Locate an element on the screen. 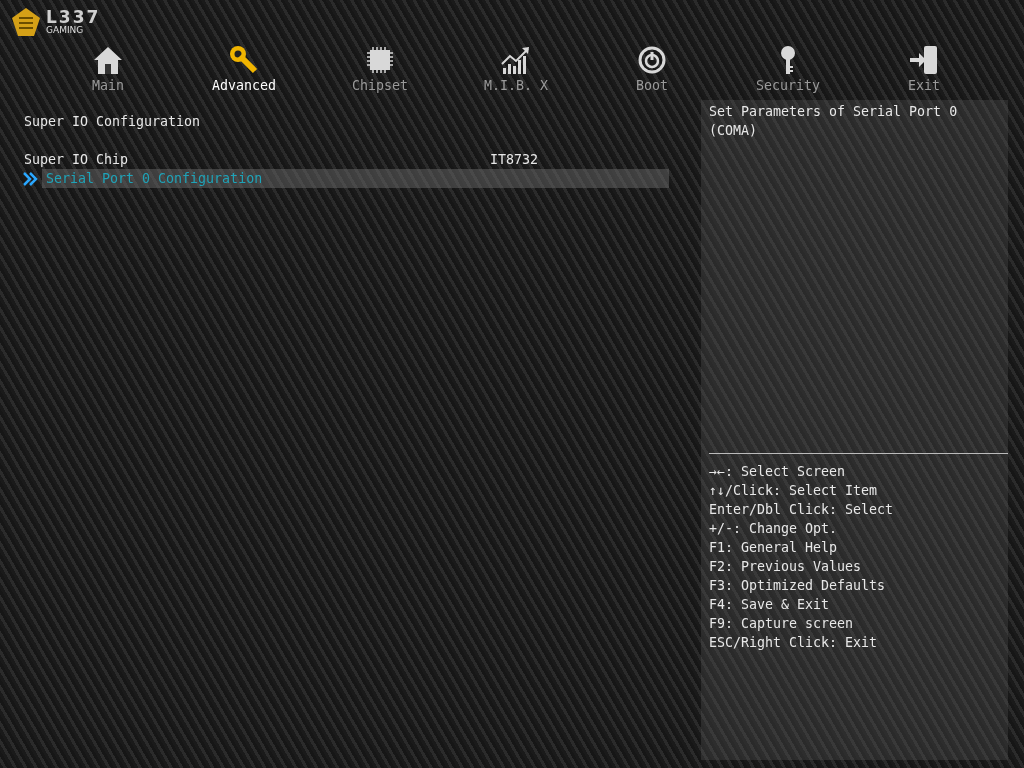 Image resolution: width=1024 pixels, height=768 pixels. logo-tagline: GAMING is located at coordinates (65, 30).